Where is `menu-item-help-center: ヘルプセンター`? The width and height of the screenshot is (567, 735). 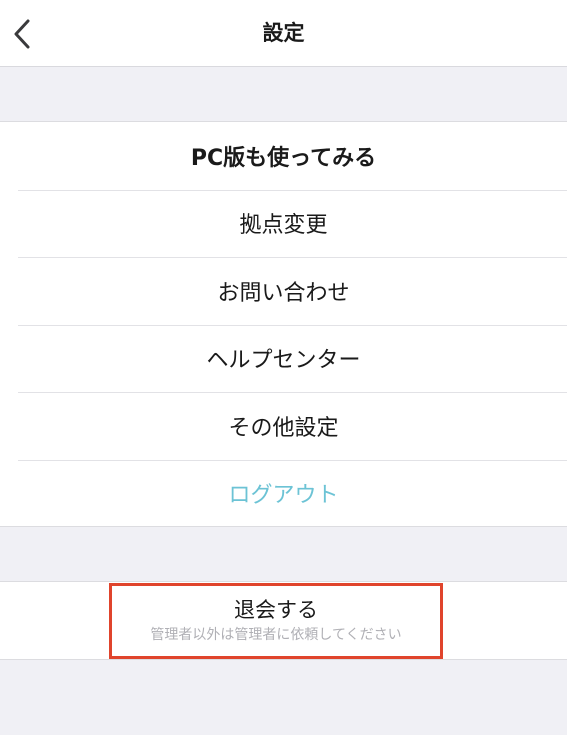 menu-item-help-center: ヘルプセンター is located at coordinates (283, 358).